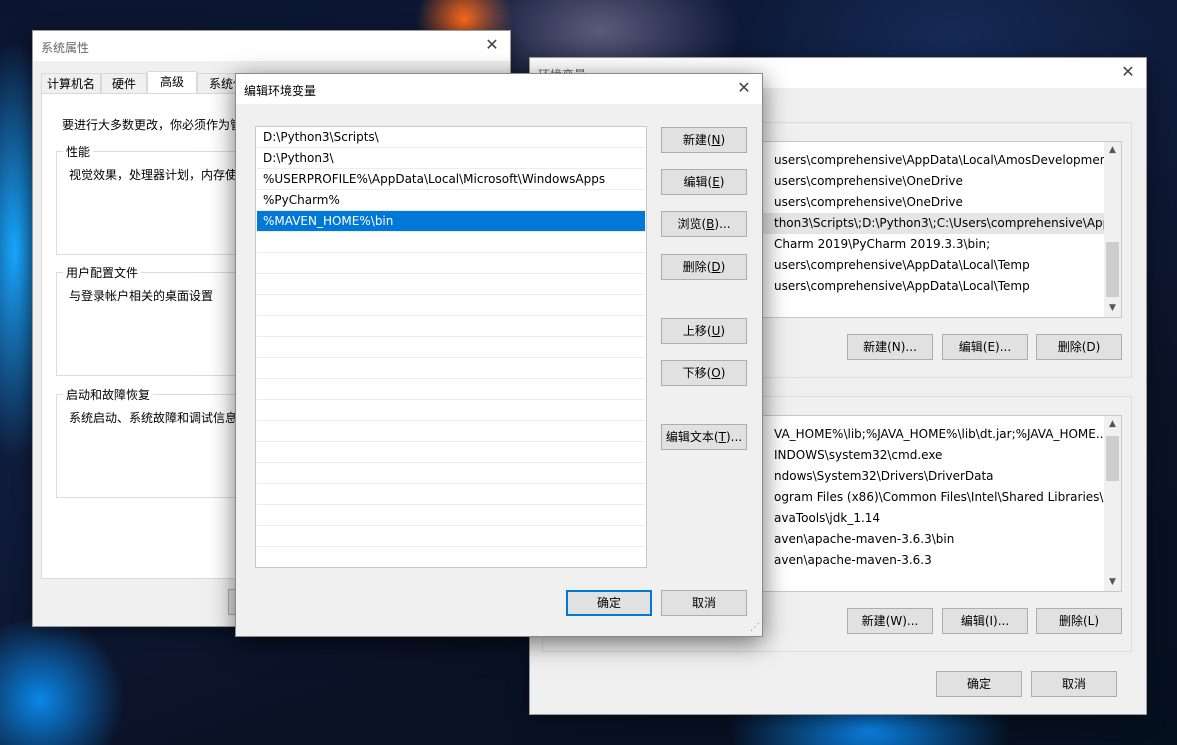 The height and width of the screenshot is (745, 1177). I want to click on path-up-label: 上移, so click(694, 331).